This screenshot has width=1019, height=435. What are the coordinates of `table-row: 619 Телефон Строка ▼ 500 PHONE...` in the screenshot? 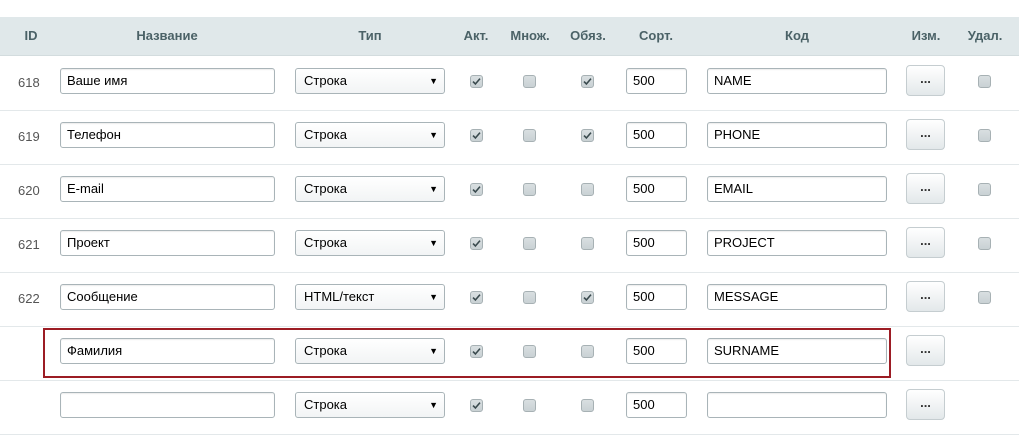 It's located at (509, 137).